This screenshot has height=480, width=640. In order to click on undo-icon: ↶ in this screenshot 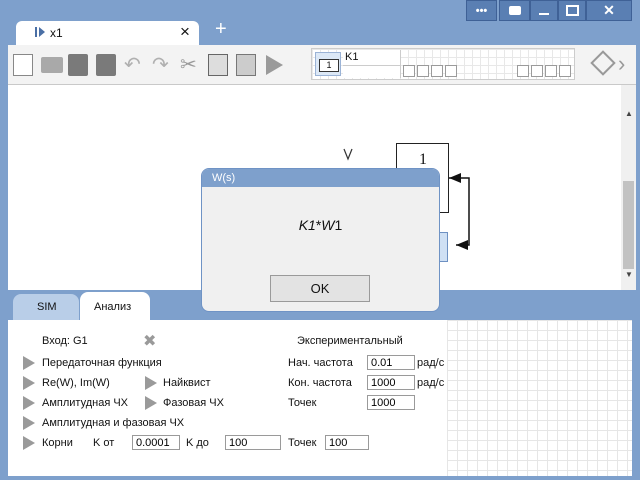, I will do `click(132, 64)`.